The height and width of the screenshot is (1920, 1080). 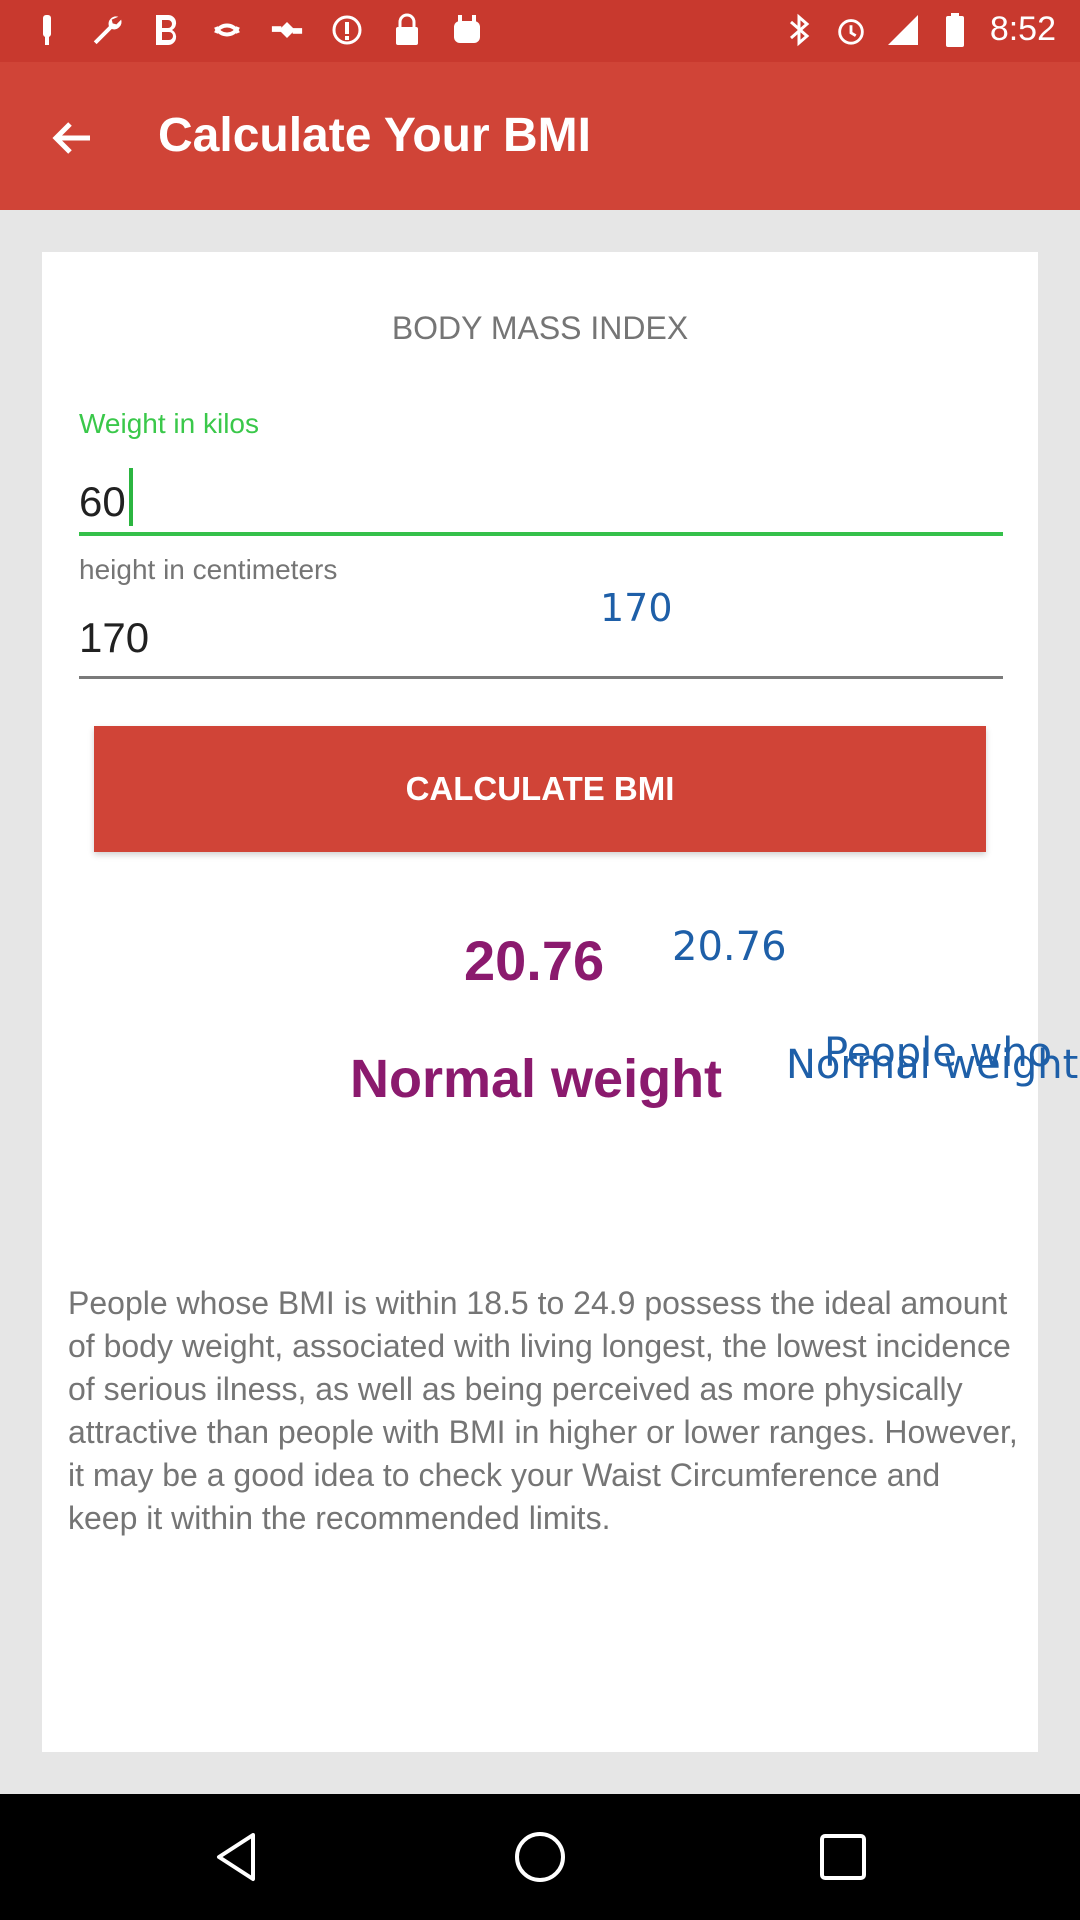 What do you see at coordinates (467, 30) in the screenshot?
I see `android-icon` at bounding box center [467, 30].